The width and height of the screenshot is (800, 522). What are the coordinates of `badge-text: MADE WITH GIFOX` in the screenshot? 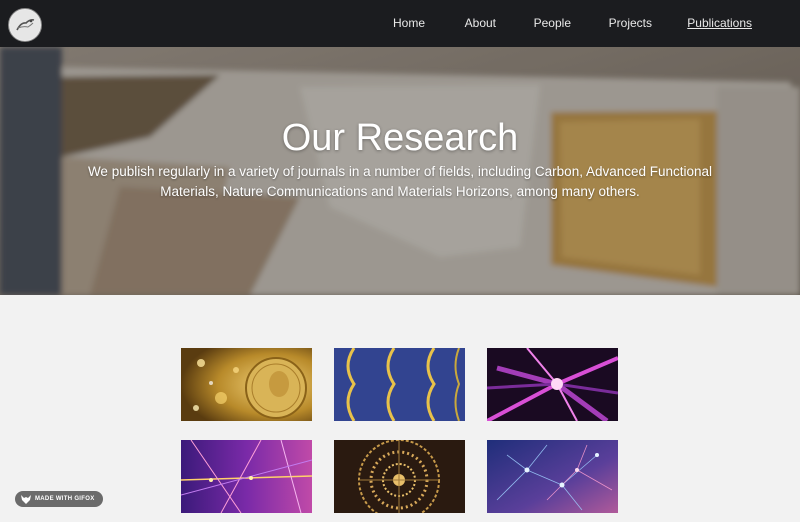 It's located at (65, 499).